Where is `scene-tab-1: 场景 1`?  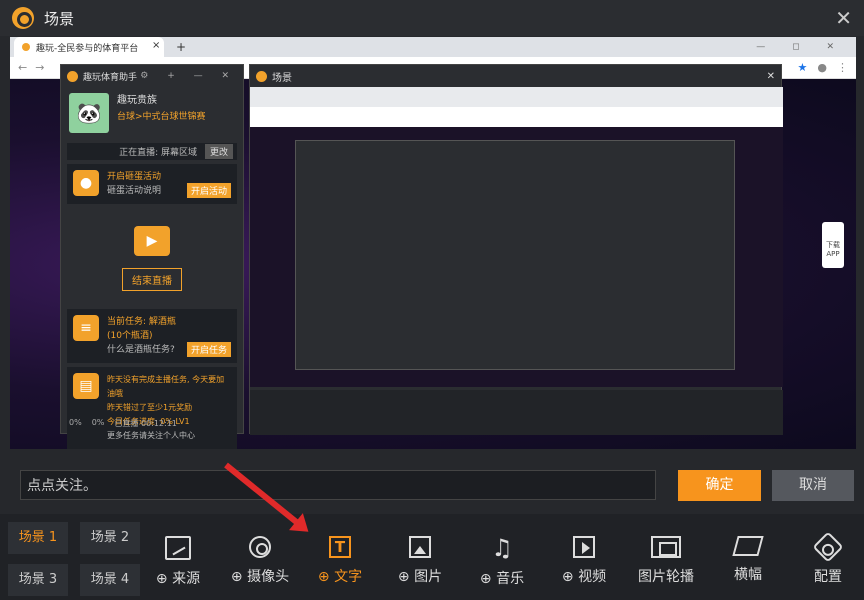 scene-tab-1: 场景 1 is located at coordinates (38, 538).